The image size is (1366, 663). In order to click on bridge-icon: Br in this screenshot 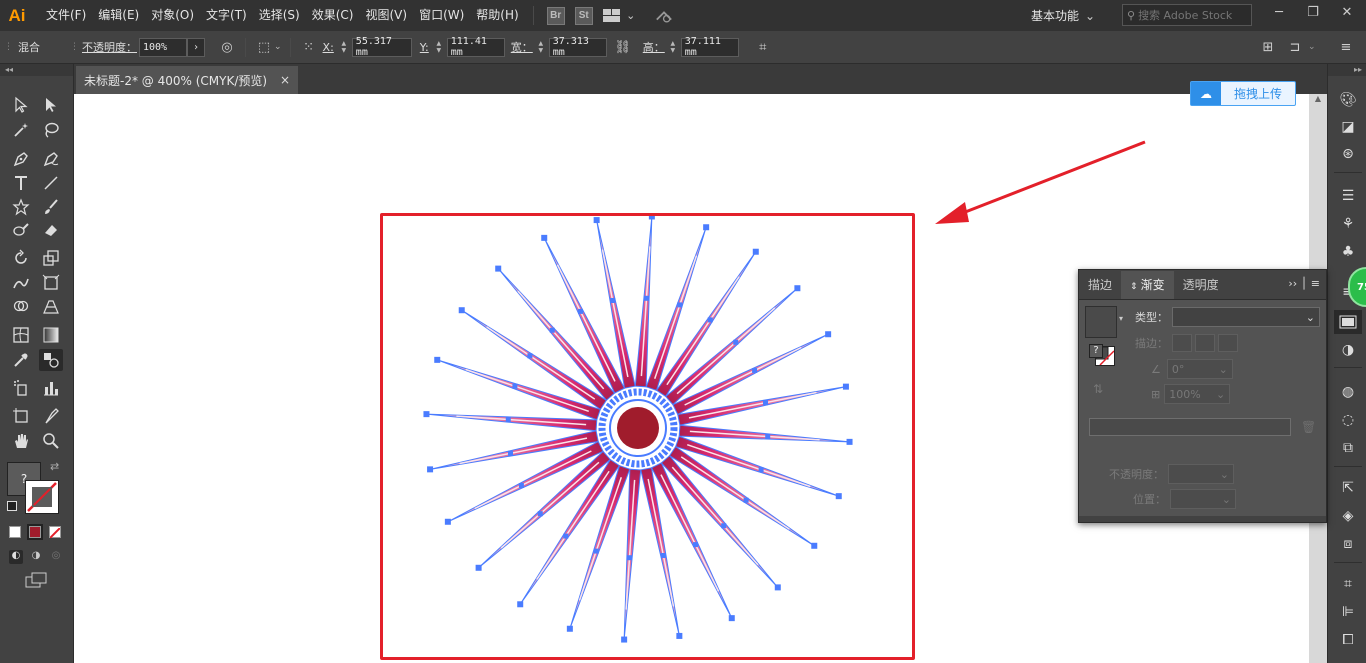, I will do `click(555, 15)`.